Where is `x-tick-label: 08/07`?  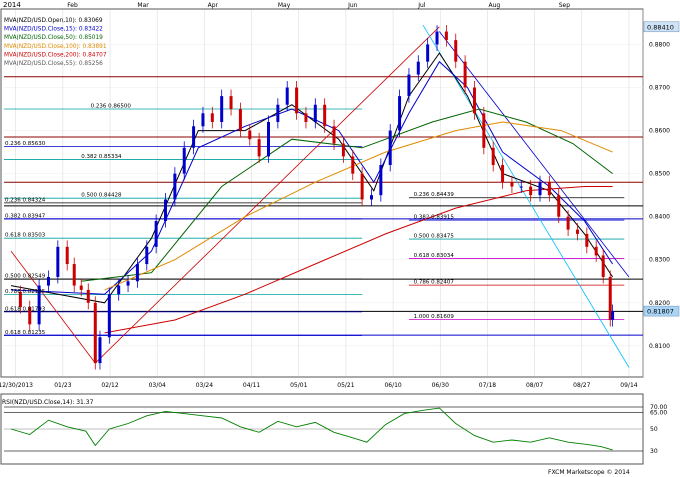
x-tick-label: 08/07 is located at coordinates (534, 385).